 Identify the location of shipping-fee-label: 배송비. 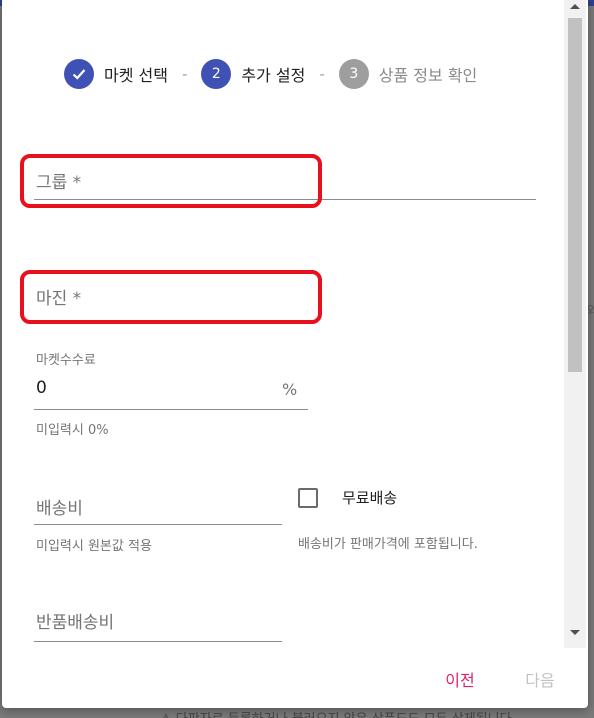
(59, 509).